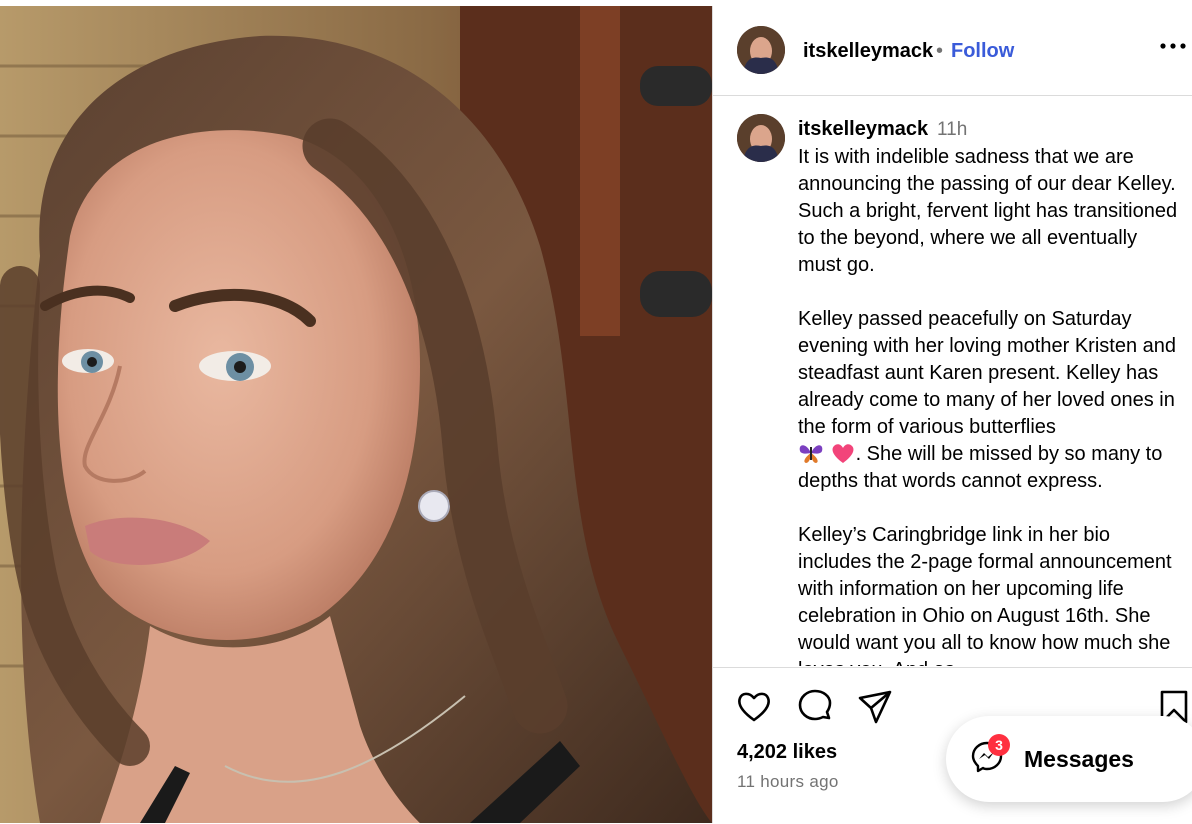 This screenshot has width=1192, height=824. What do you see at coordinates (863, 129) in the screenshot?
I see `caption-username: itskelleymack` at bounding box center [863, 129].